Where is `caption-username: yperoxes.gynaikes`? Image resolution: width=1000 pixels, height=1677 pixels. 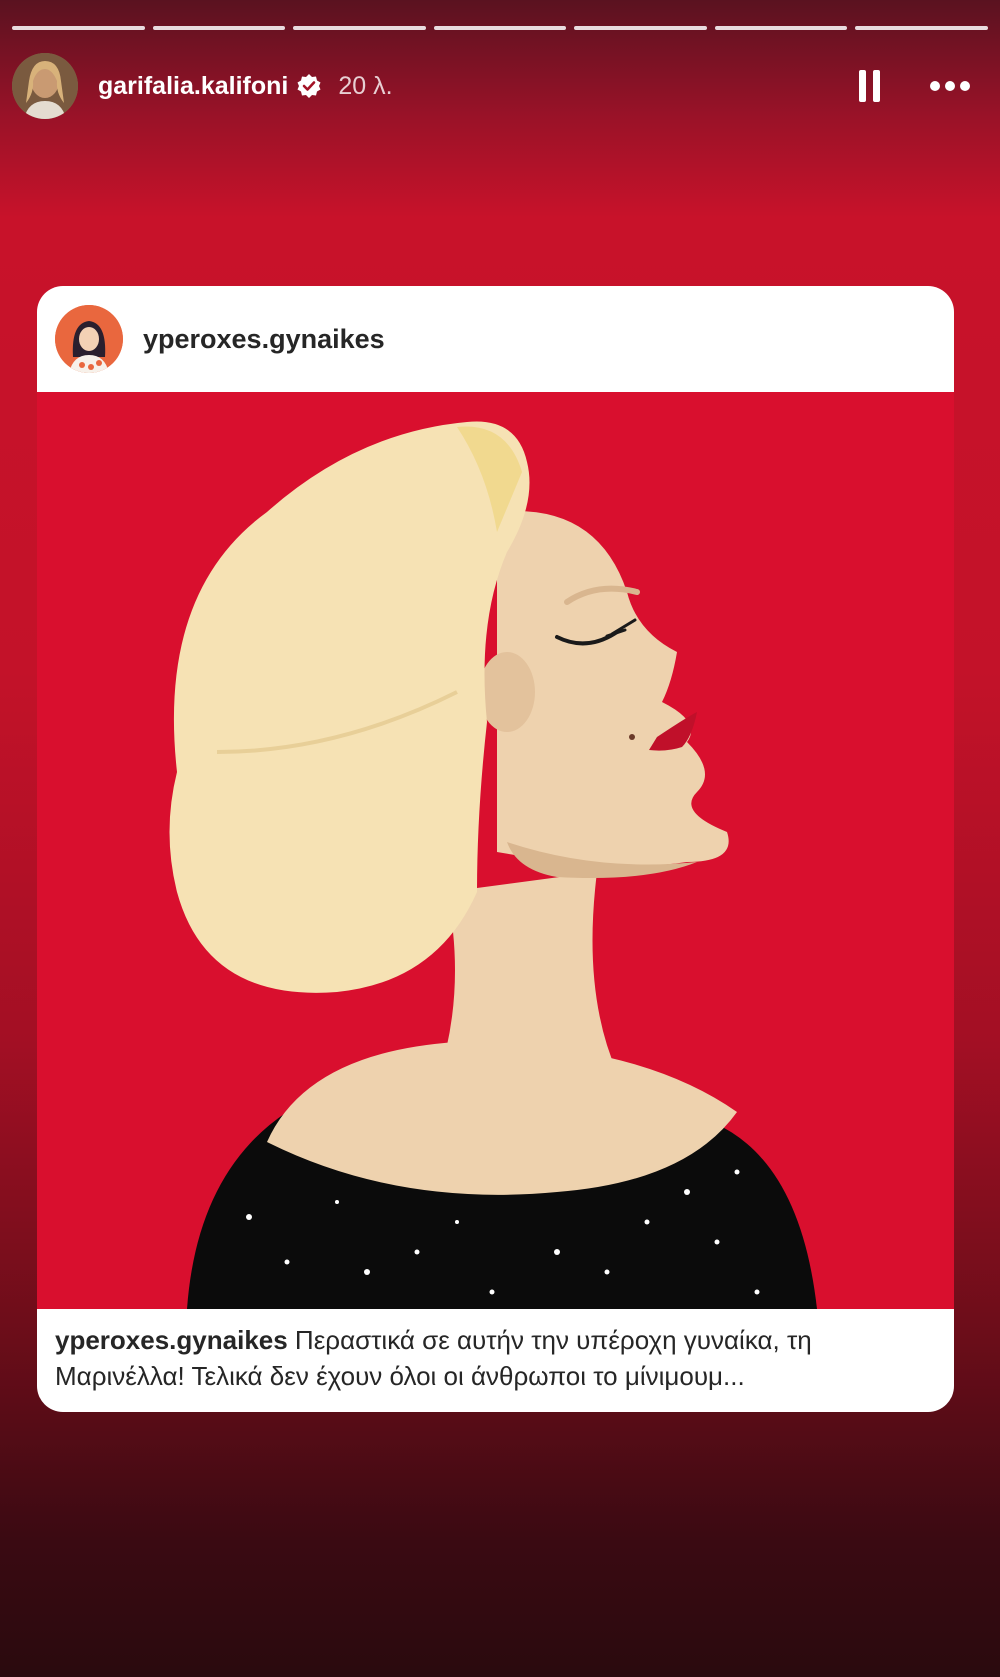 caption-username: yperoxes.gynaikes is located at coordinates (171, 1340).